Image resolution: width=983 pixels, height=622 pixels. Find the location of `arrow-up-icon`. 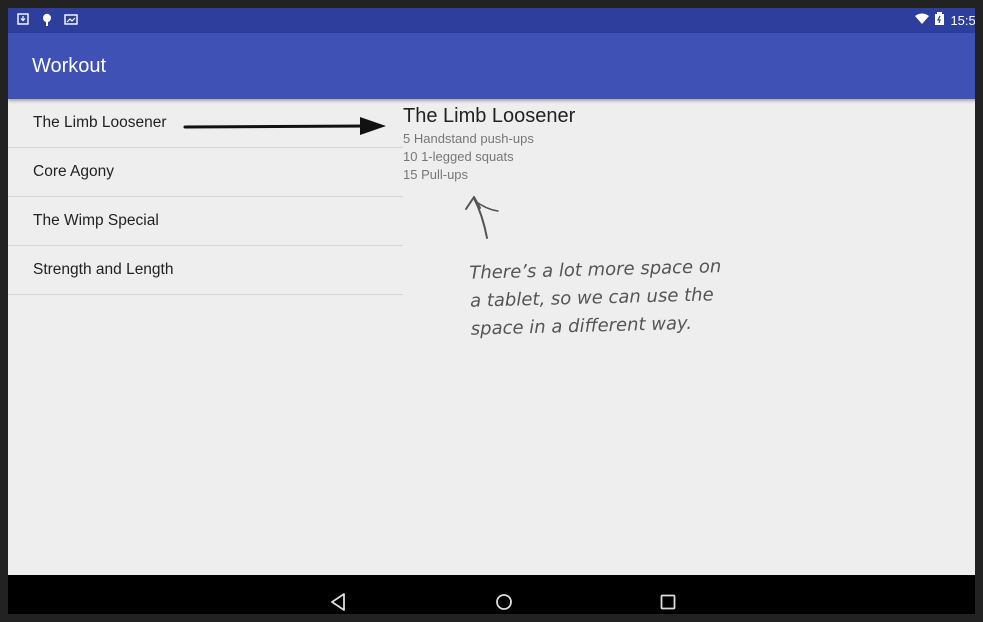

arrow-up-icon is located at coordinates (482, 217).